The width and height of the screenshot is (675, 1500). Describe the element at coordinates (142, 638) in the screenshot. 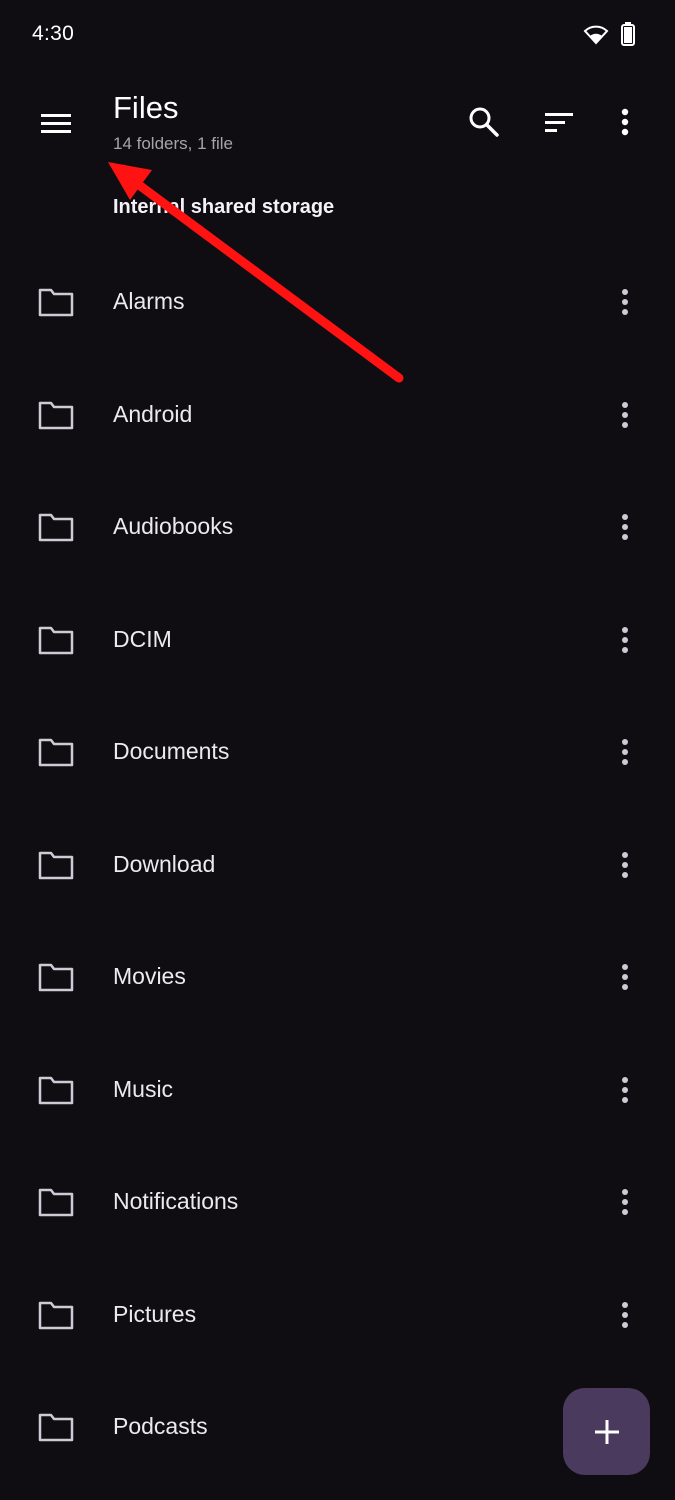

I see `file-name: DCIM` at that location.